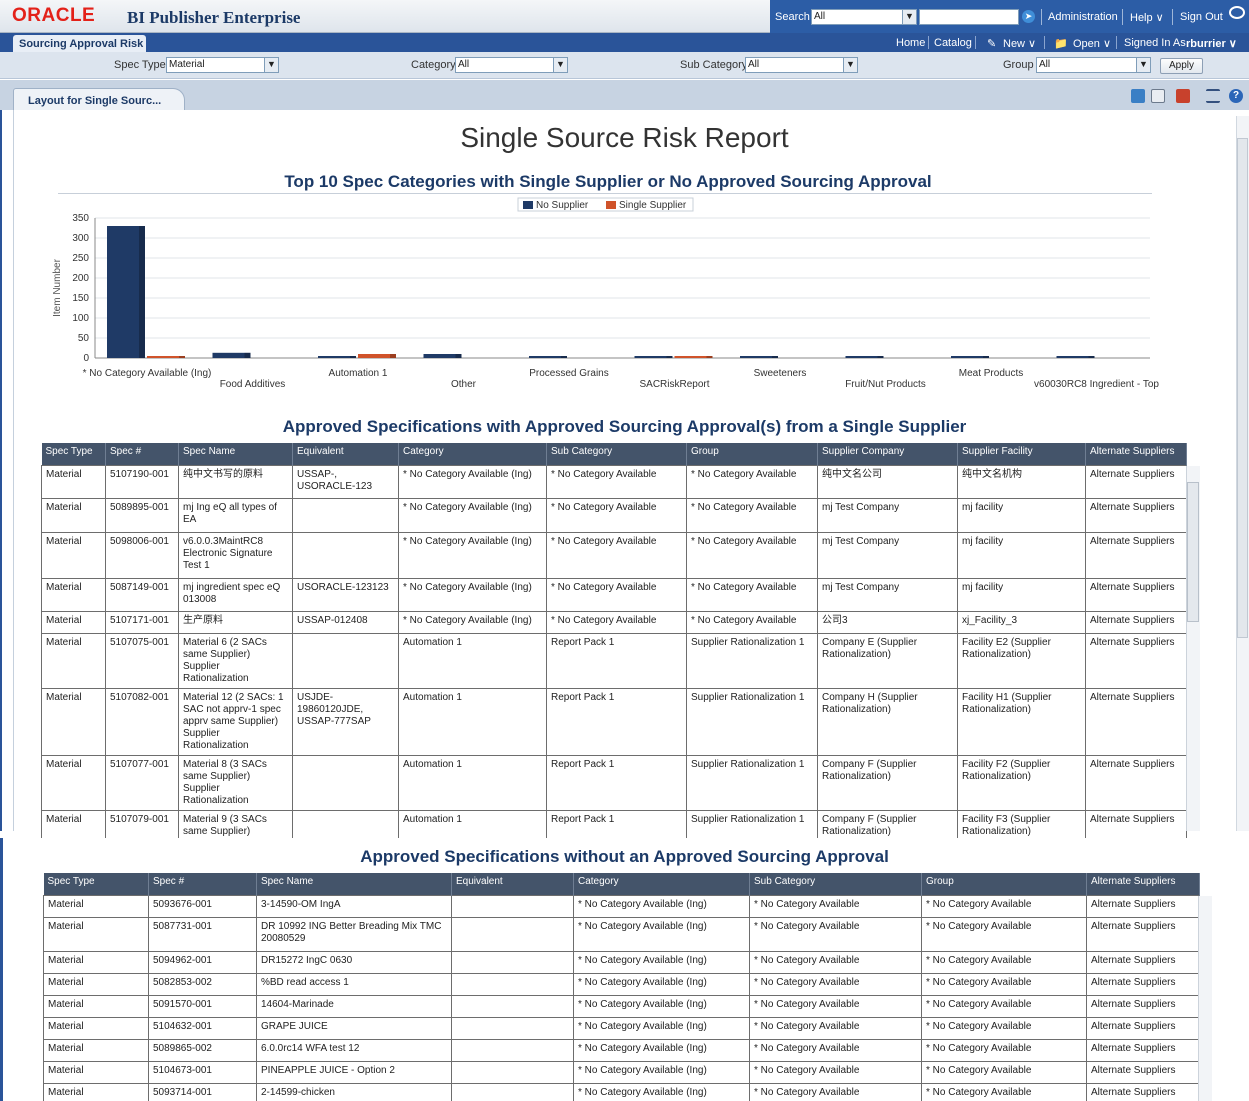  I want to click on help-icon: ?, so click(1236, 96).